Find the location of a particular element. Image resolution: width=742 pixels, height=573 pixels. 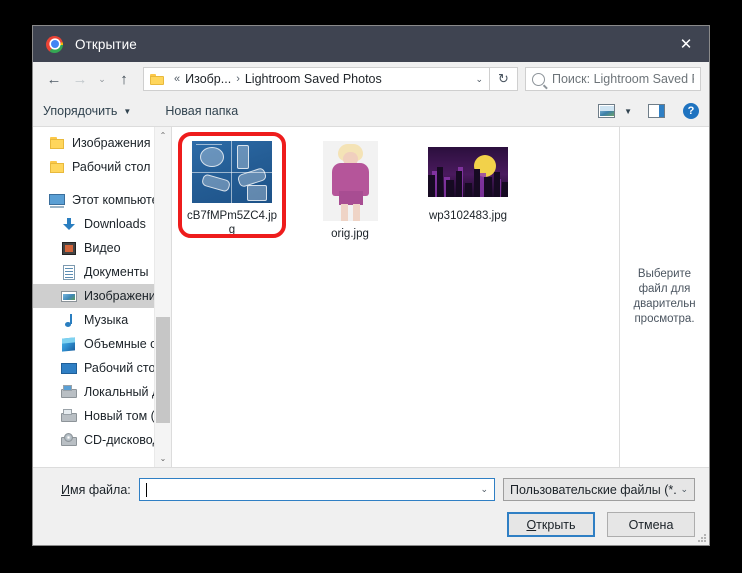

chrome-logo-icon is located at coordinates (54, 44).